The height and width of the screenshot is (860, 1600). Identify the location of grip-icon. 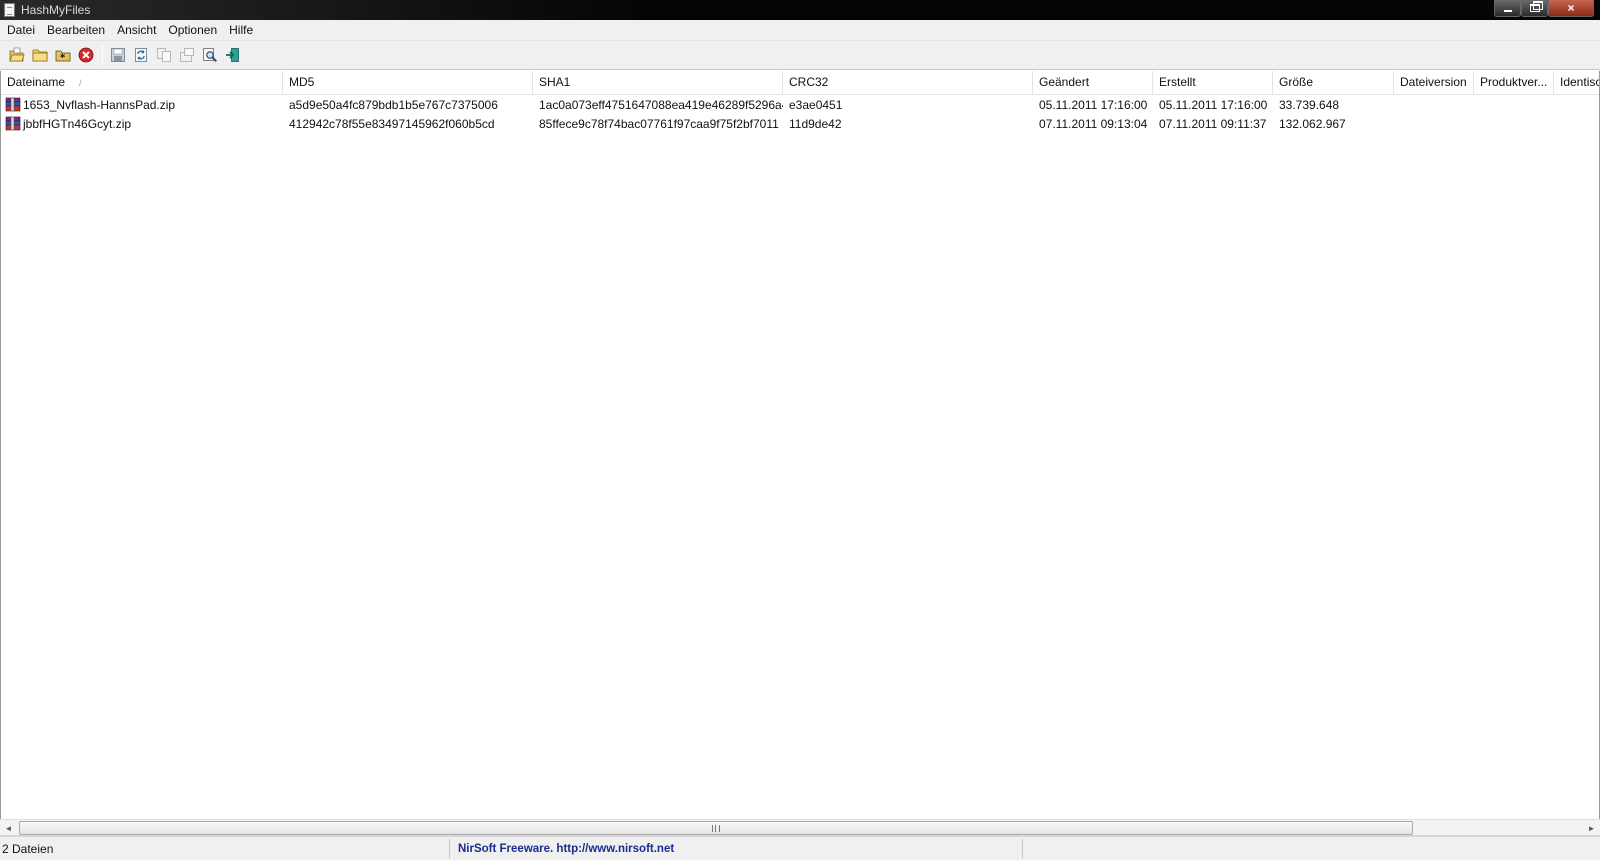
(716, 828).